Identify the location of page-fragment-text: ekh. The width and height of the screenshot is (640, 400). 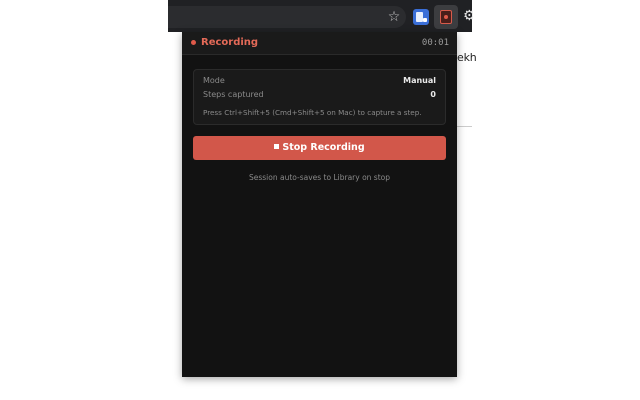
(467, 57).